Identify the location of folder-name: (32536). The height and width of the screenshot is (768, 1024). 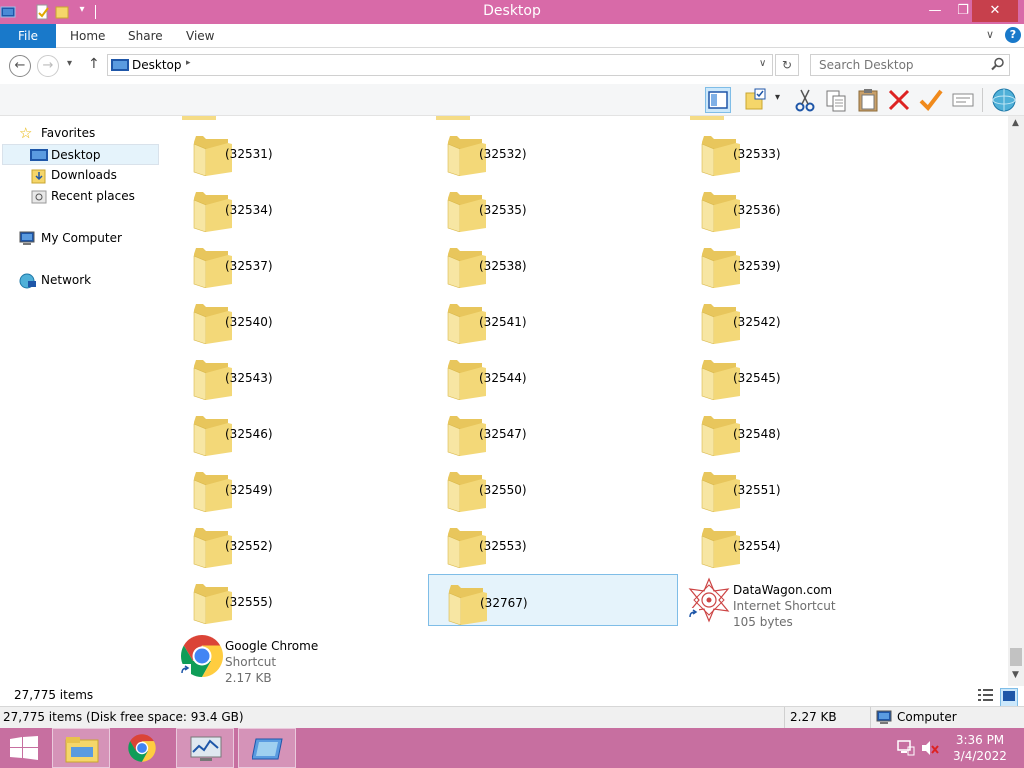
(757, 210).